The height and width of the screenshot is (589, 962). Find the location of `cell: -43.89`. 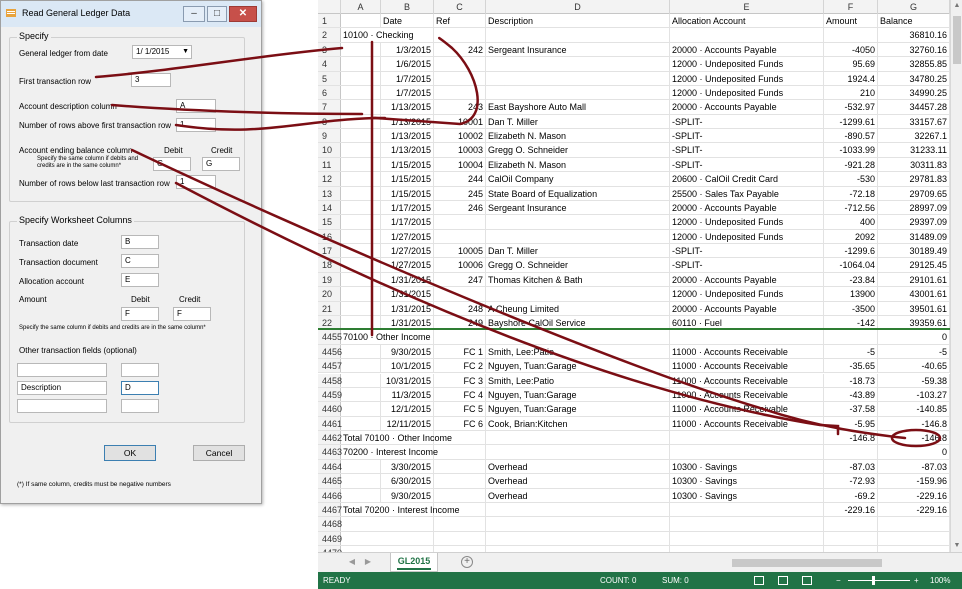

cell: -43.89 is located at coordinates (851, 394).